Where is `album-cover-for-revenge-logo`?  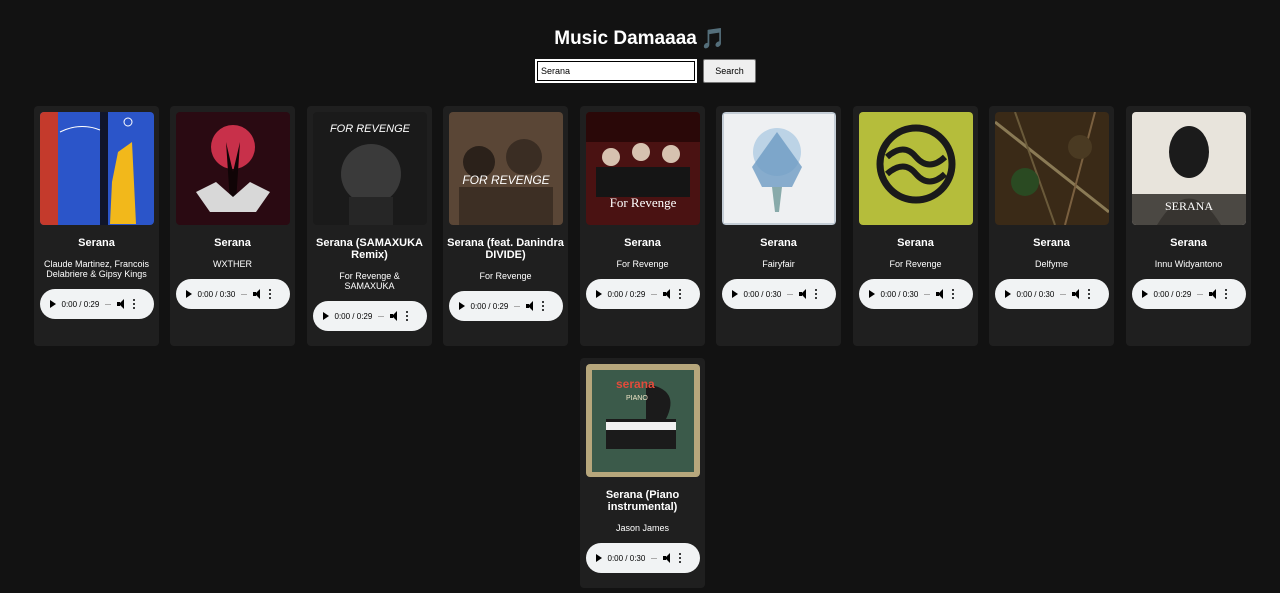 album-cover-for-revenge-logo is located at coordinates (915, 168).